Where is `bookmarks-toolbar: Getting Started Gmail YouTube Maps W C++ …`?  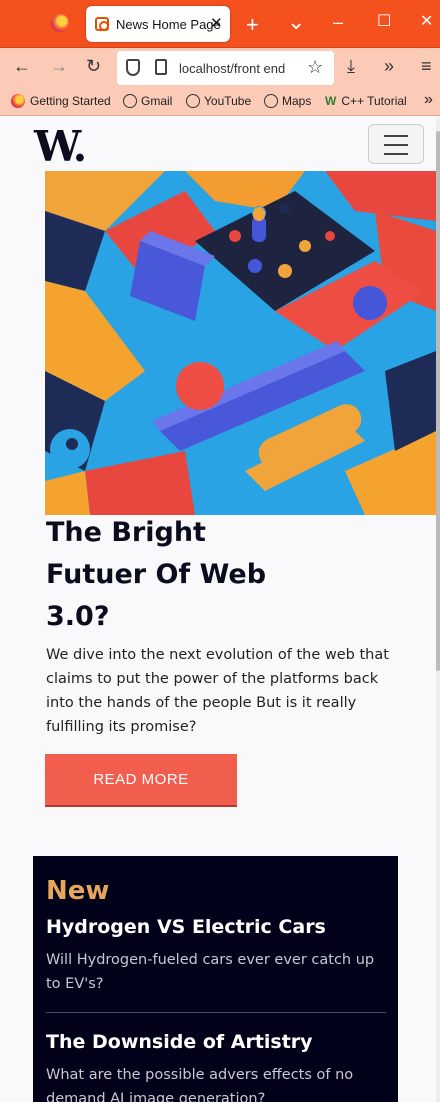
bookmarks-toolbar: Getting Started Gmail YouTube Maps W C++ … is located at coordinates (220, 102).